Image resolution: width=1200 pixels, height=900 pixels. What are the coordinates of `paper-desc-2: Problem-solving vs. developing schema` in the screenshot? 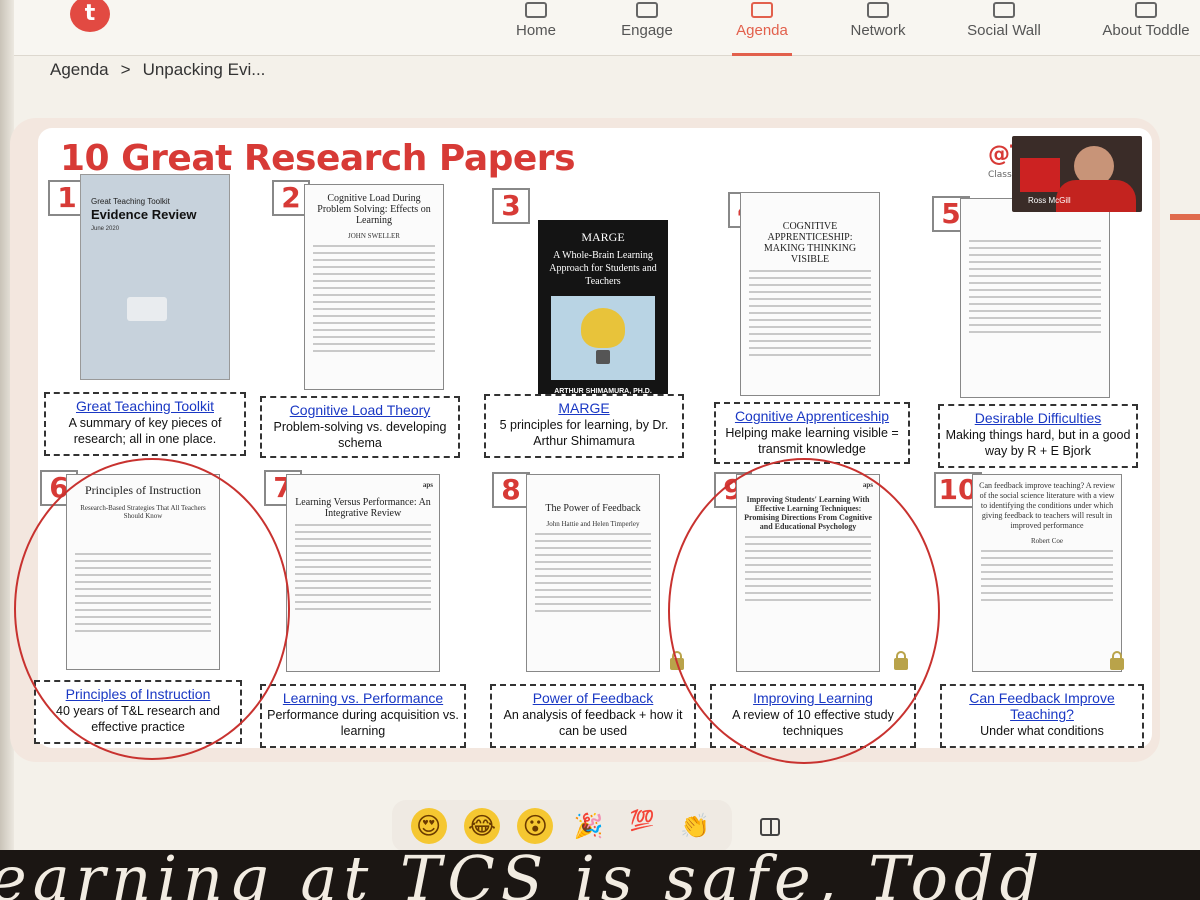 It's located at (360, 435).